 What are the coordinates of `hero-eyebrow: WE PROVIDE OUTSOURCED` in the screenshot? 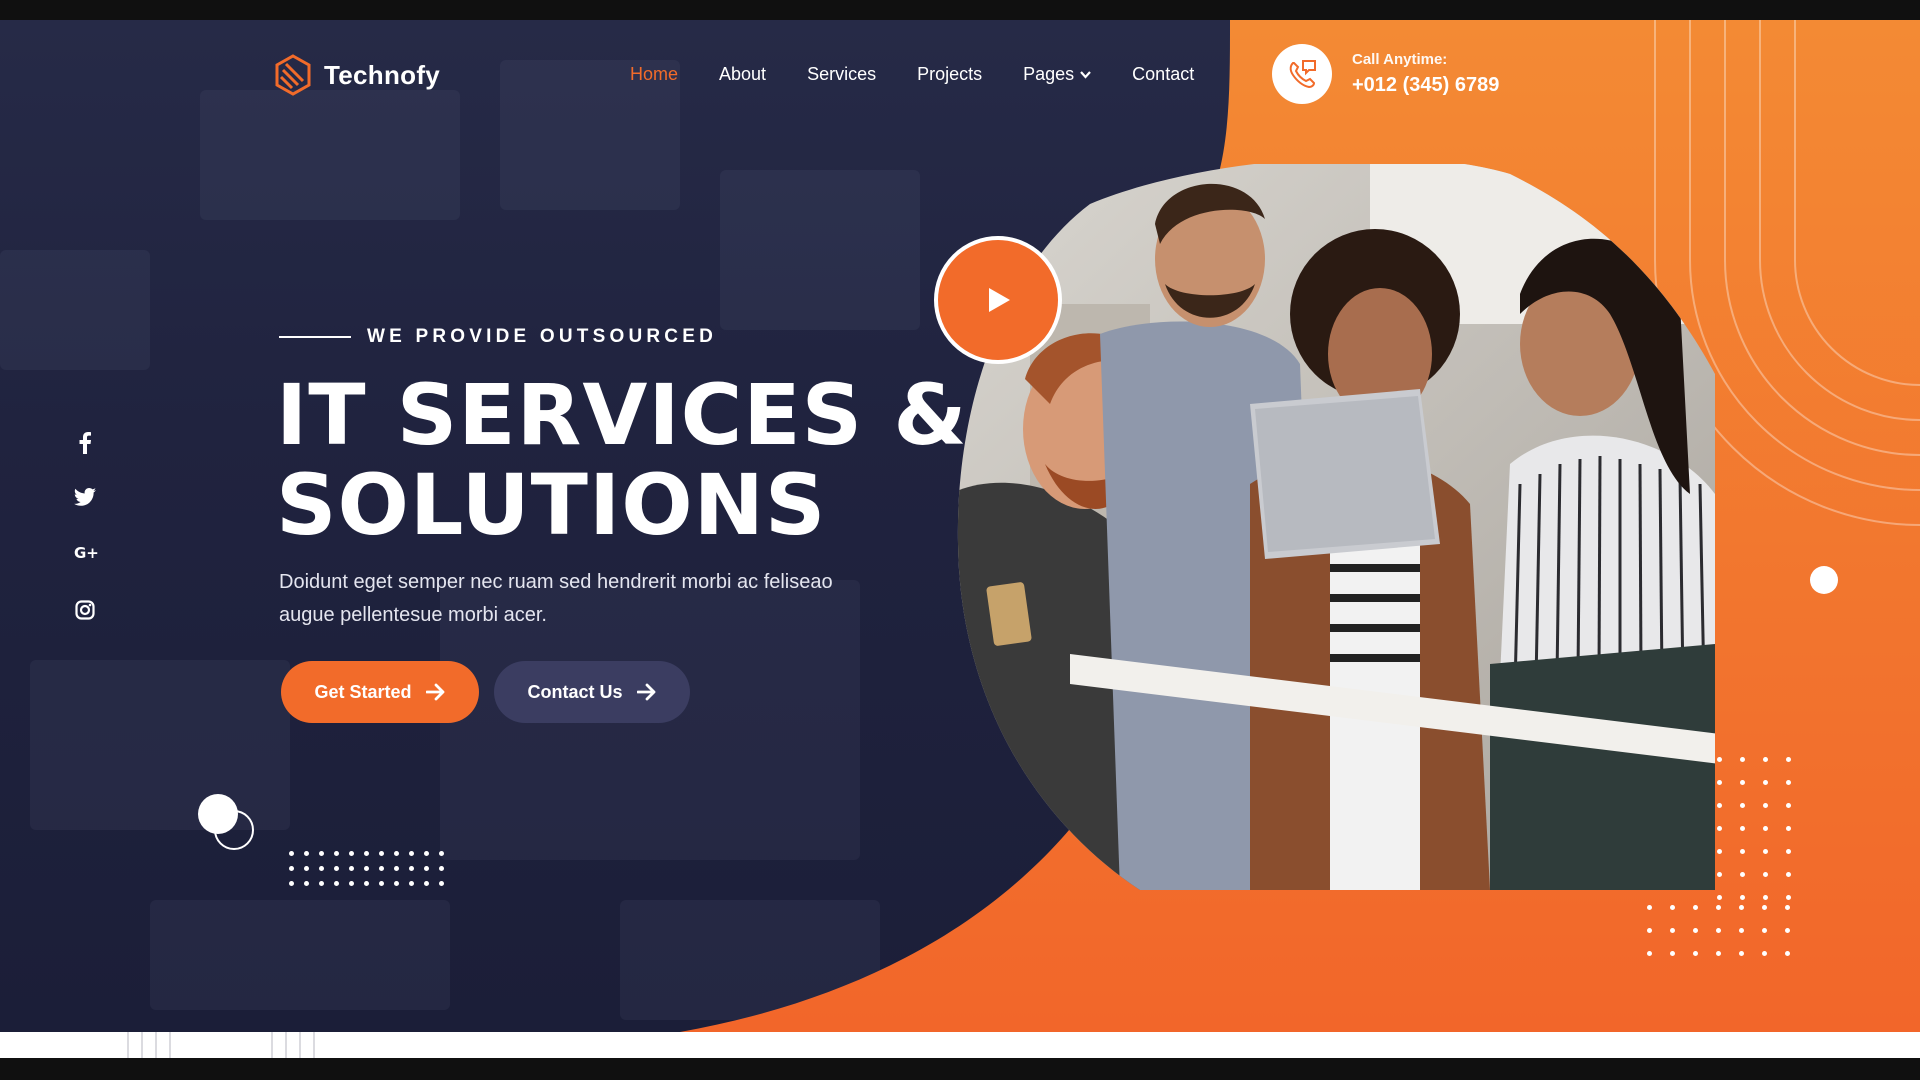 It's located at (498, 337).